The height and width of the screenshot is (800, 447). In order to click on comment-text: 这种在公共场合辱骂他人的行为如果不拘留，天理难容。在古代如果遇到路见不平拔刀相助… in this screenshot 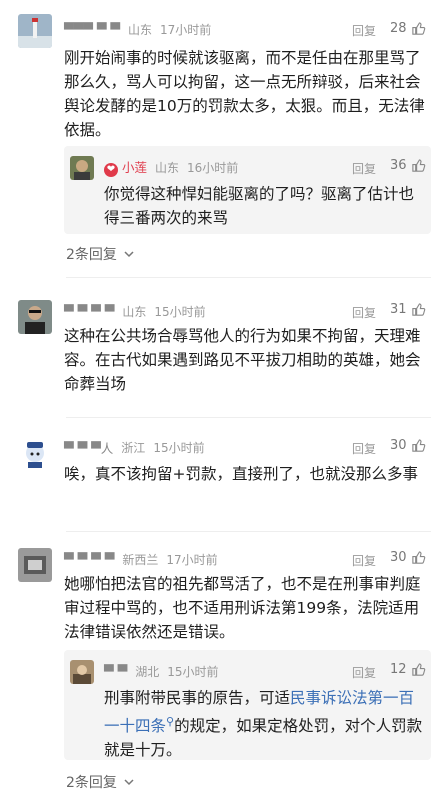, I will do `click(242, 360)`.